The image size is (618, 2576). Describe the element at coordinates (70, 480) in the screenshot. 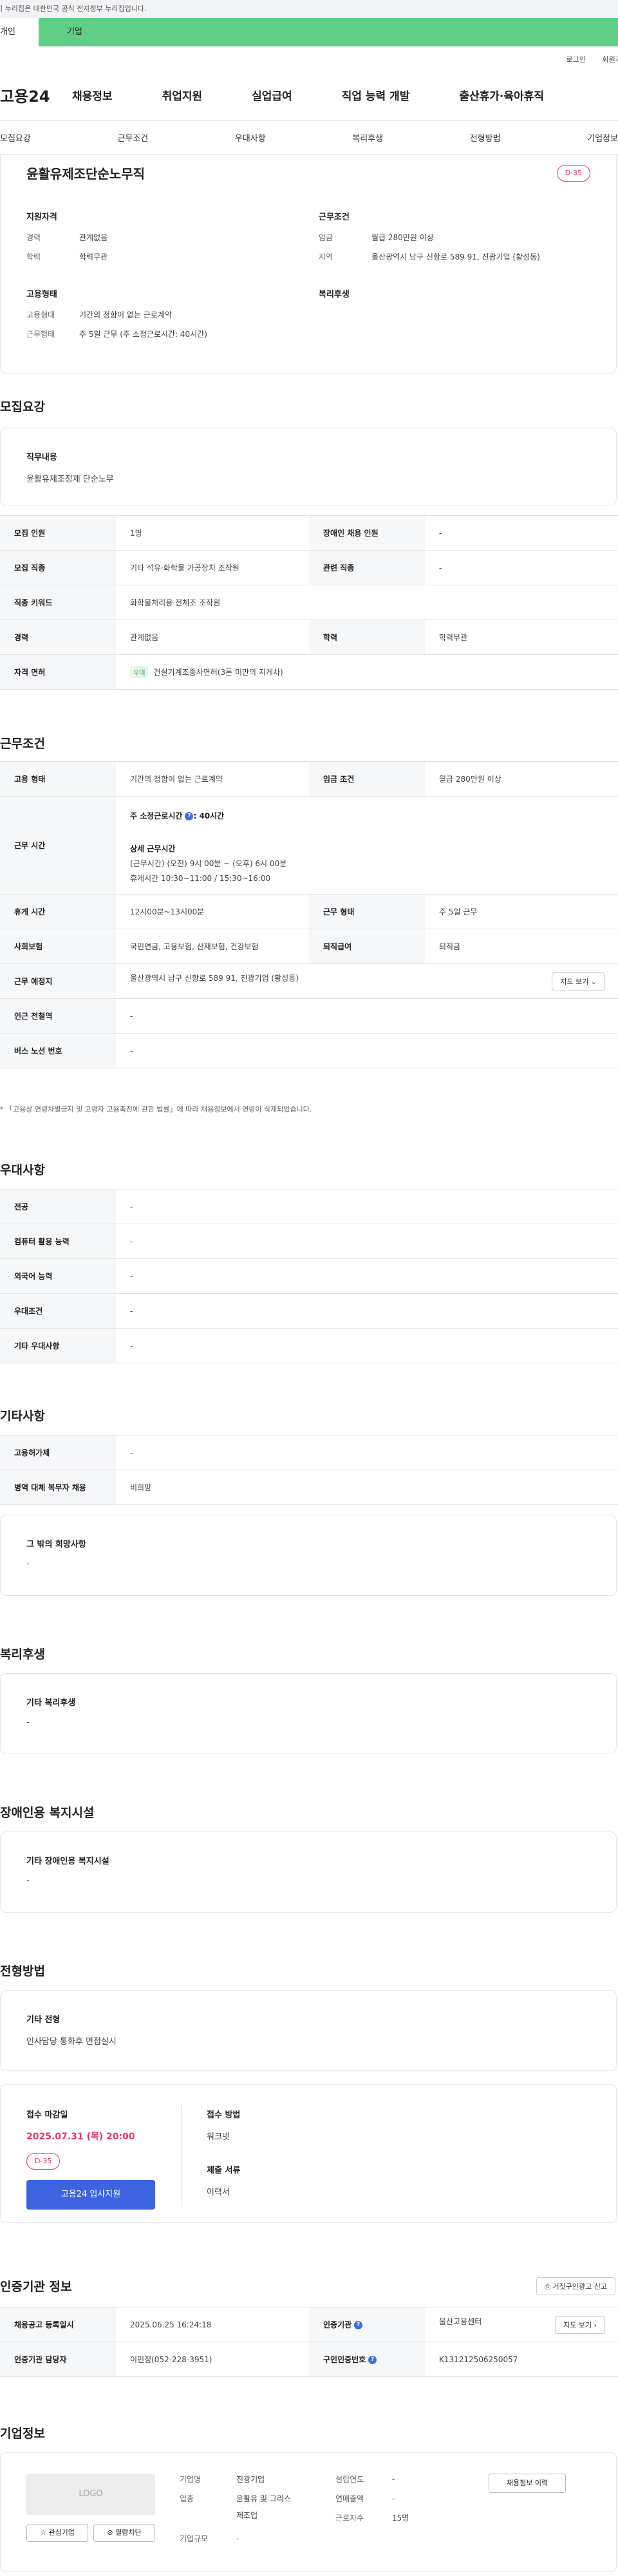

I see `job-content-value: 윤활유제조정제 단순노무` at that location.